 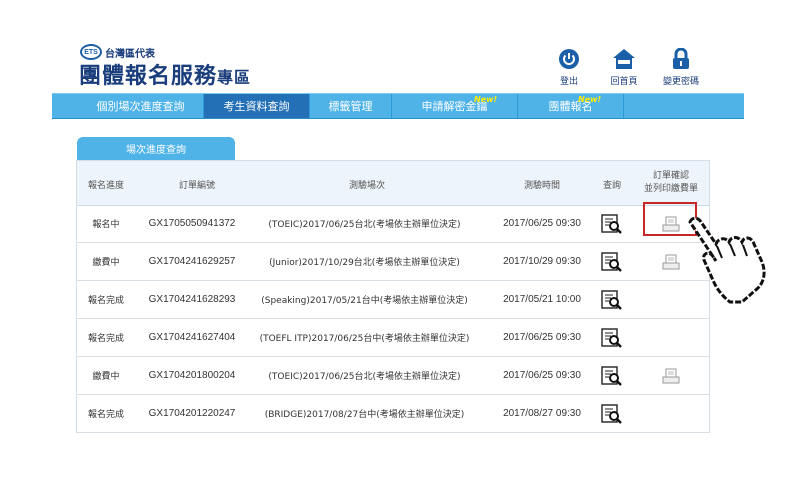 I want to click on logout-label: 登出, so click(x=568, y=82).